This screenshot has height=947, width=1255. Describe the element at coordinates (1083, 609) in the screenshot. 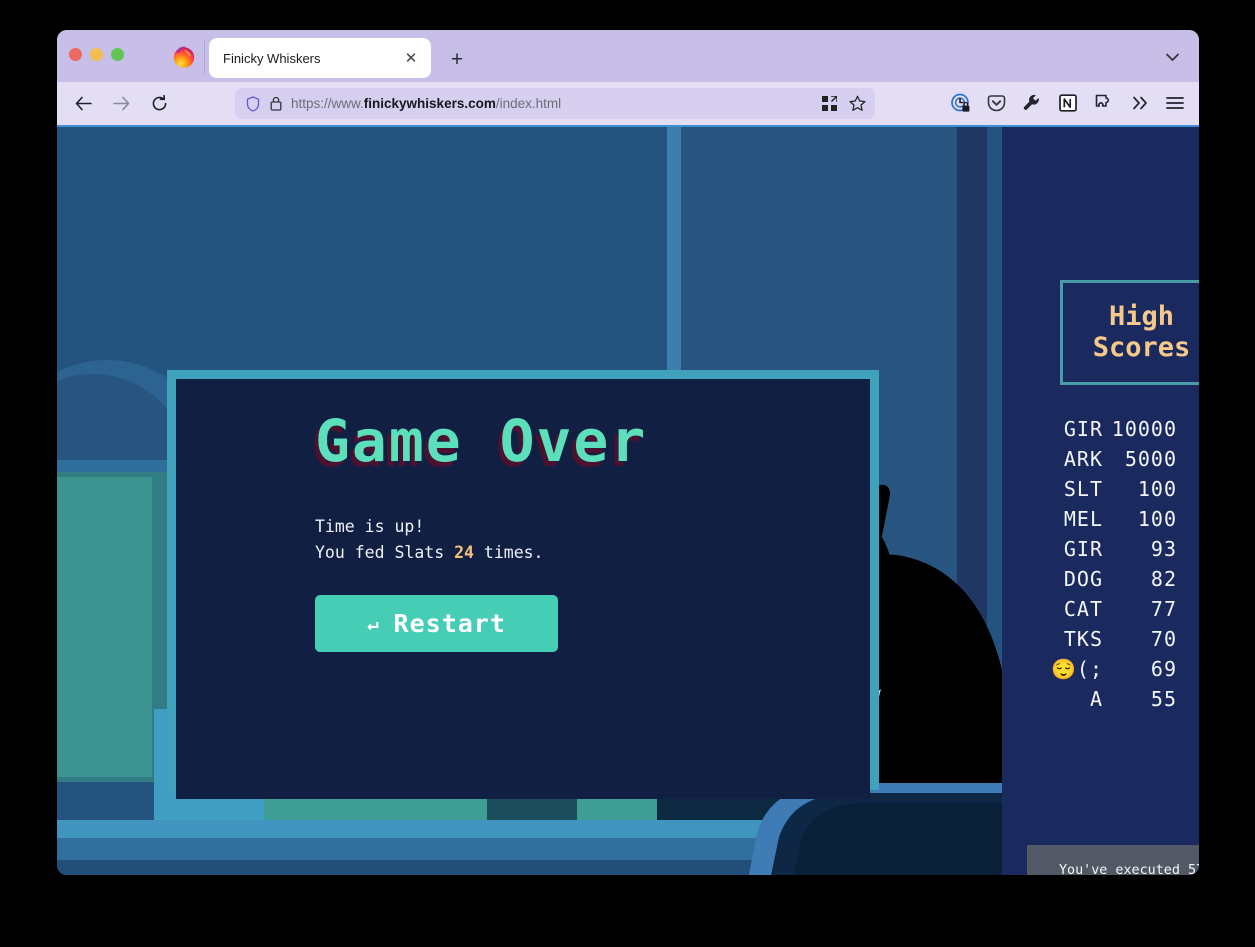

I see `high-score-name: CAT` at that location.